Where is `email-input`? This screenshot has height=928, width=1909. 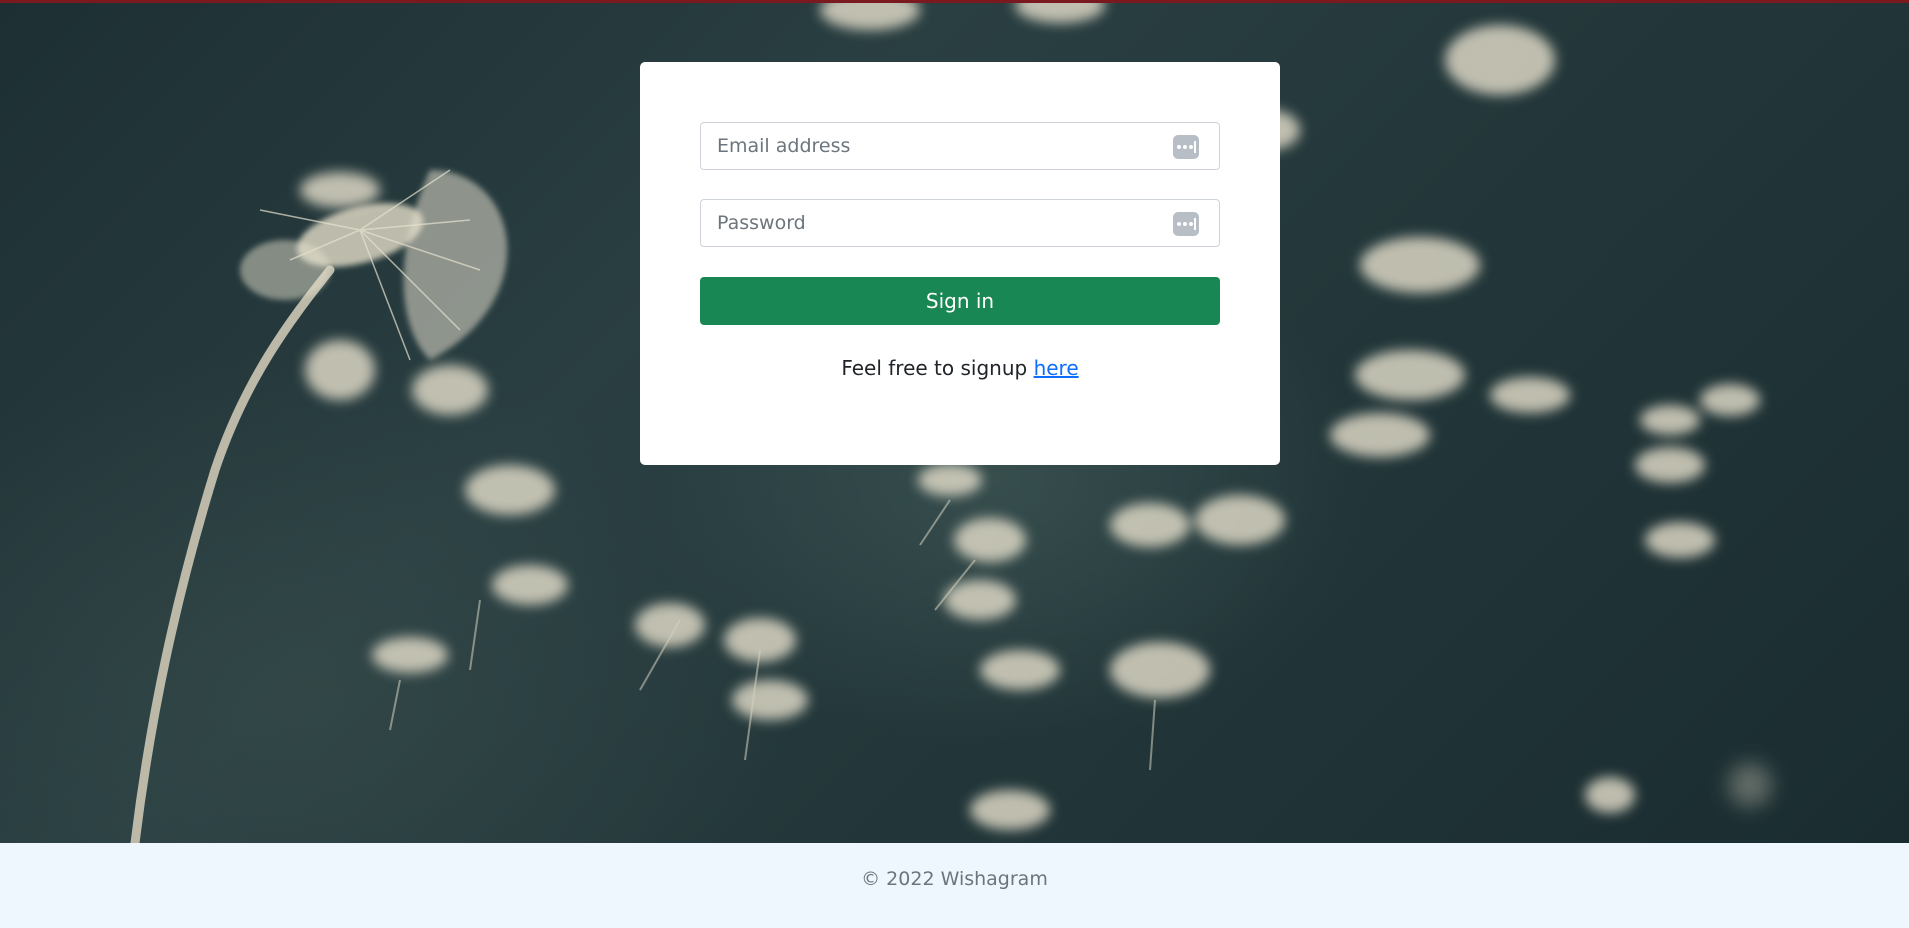 email-input is located at coordinates (960, 146).